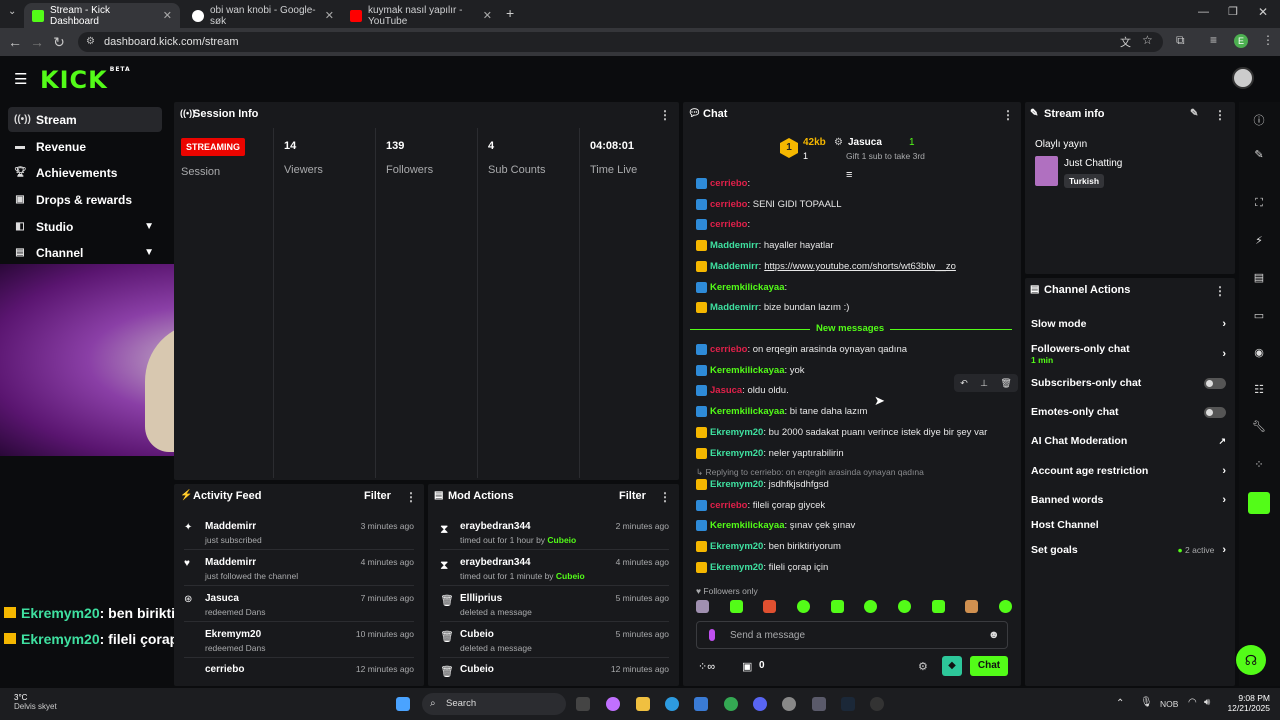 This screenshot has width=1280, height=720. Describe the element at coordinates (85, 172) in the screenshot. I see `sidebar-item-achievements: 🏆︎ Achievements` at that location.